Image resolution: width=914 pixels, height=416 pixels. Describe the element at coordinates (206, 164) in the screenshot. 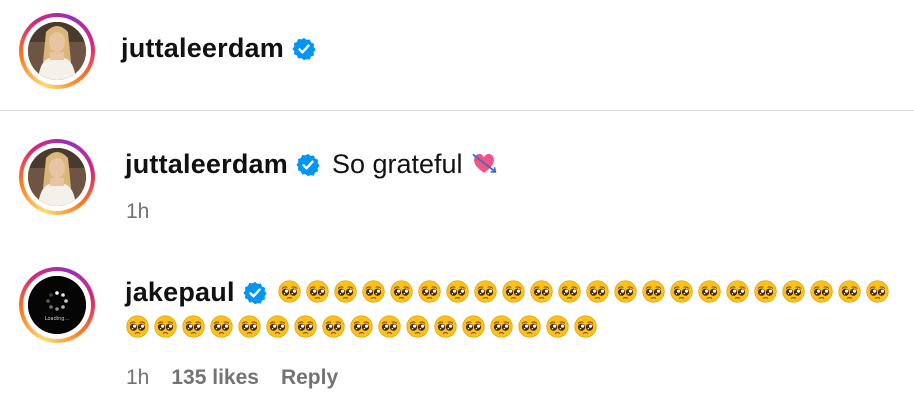

I see `comment-username: juttaleerdam` at that location.